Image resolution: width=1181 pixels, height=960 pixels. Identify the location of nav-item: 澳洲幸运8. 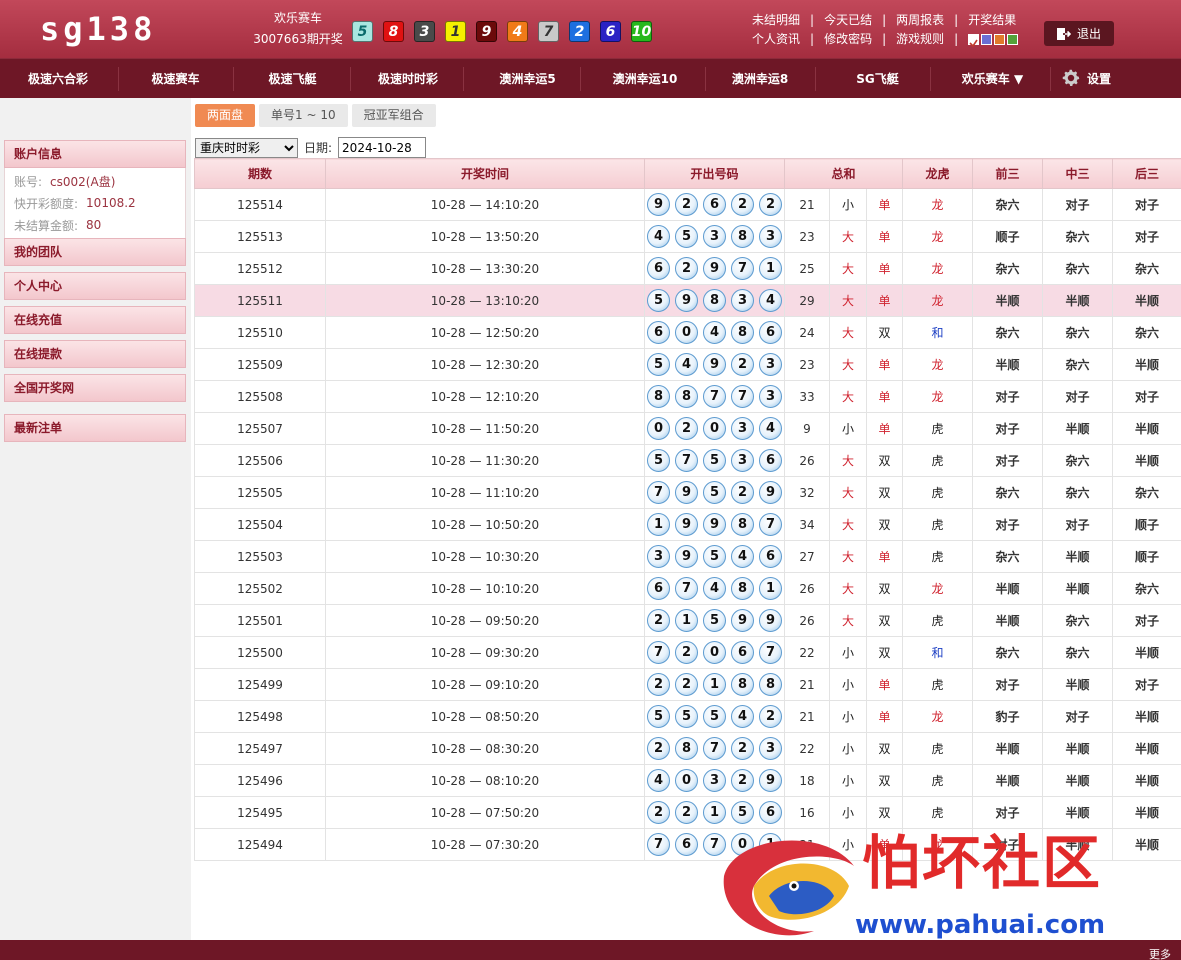
(760, 78).